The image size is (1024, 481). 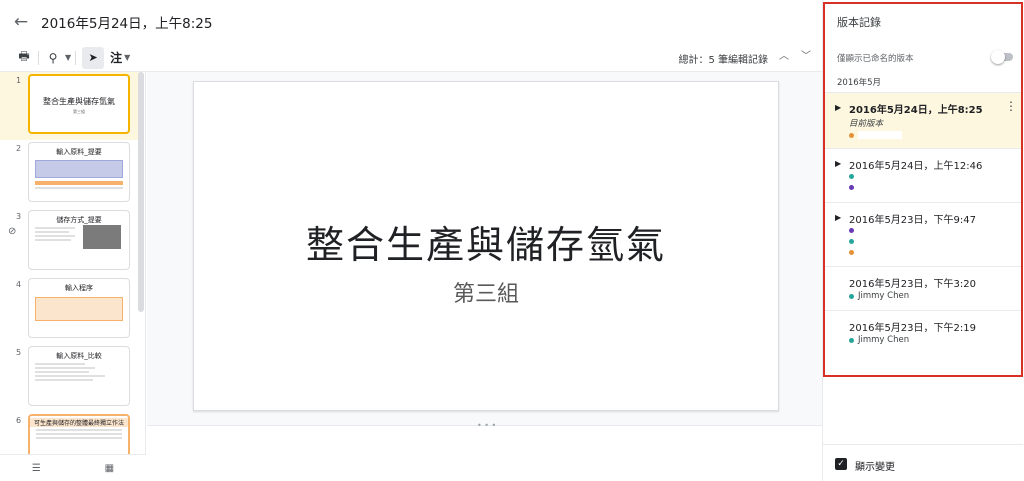 What do you see at coordinates (19, 148) in the screenshot?
I see `slide-number: 2` at bounding box center [19, 148].